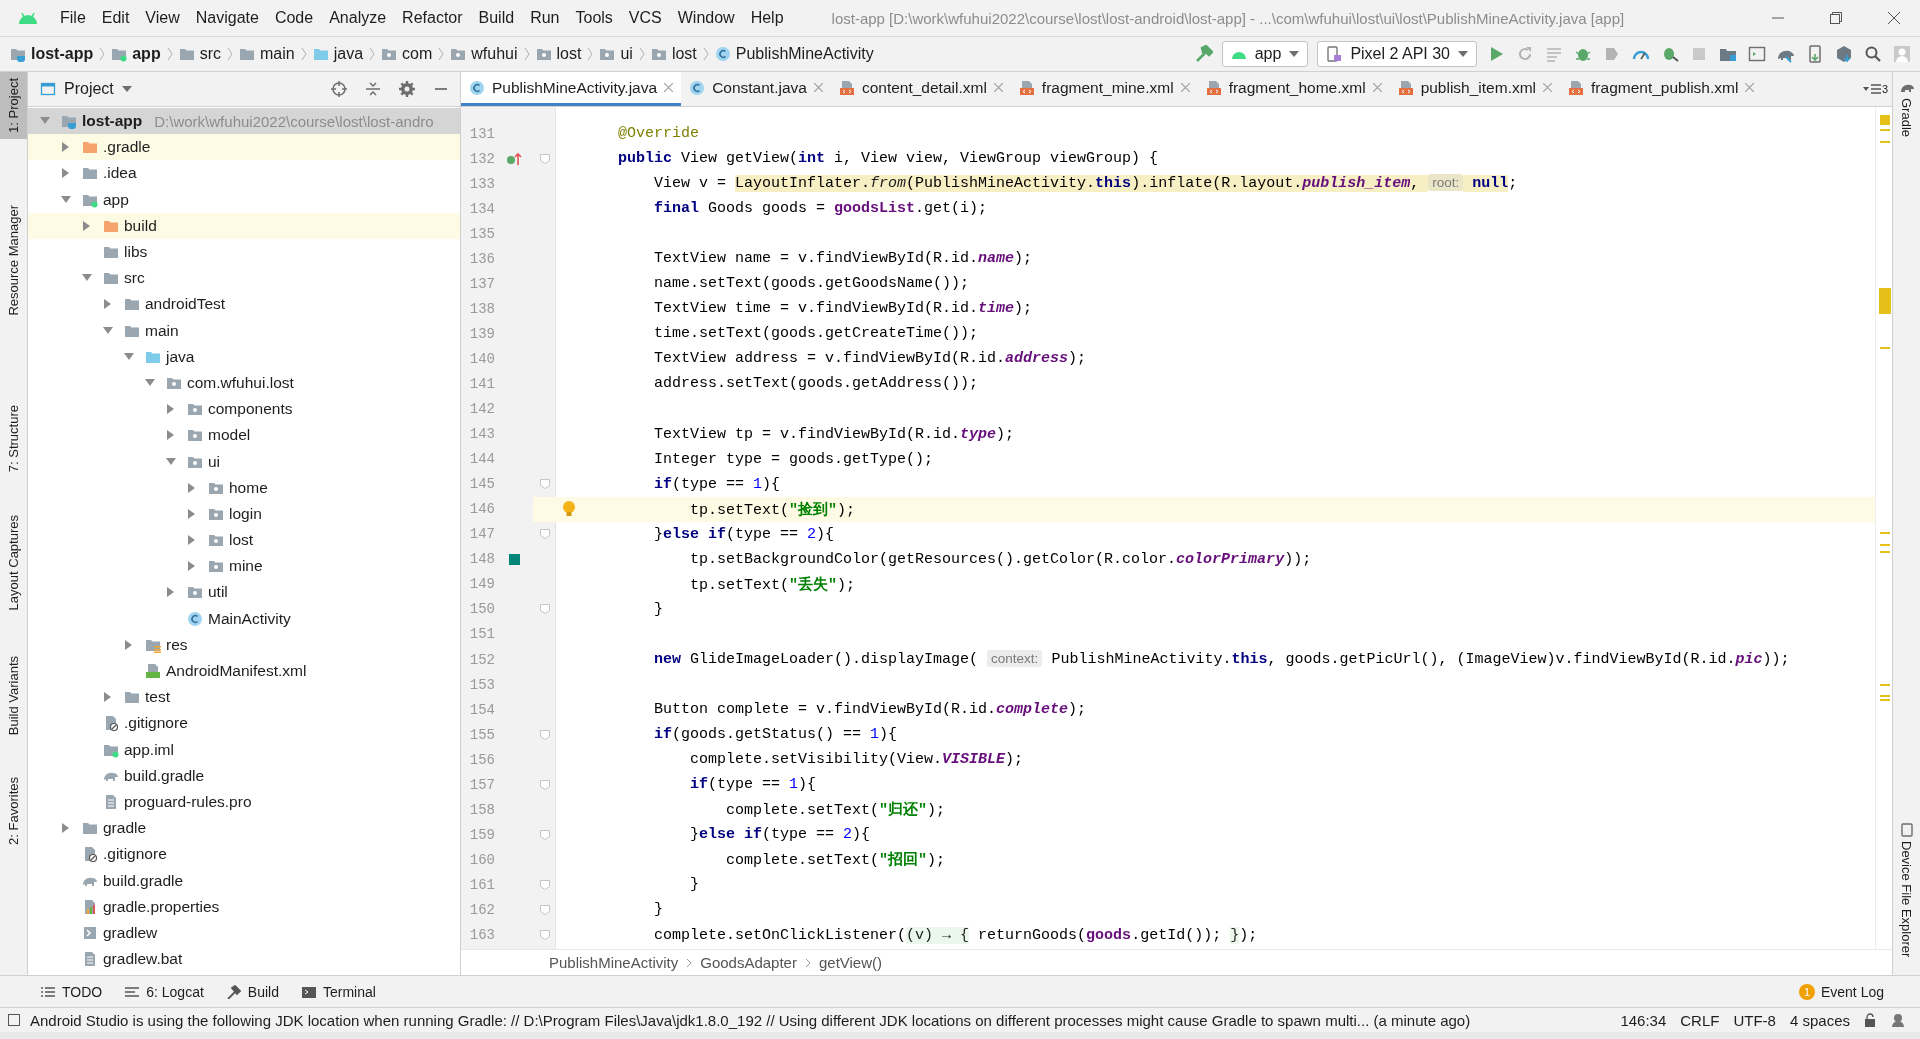 The width and height of the screenshot is (1920, 1039). I want to click on tool-window-button: 7: Structure, so click(13, 439).